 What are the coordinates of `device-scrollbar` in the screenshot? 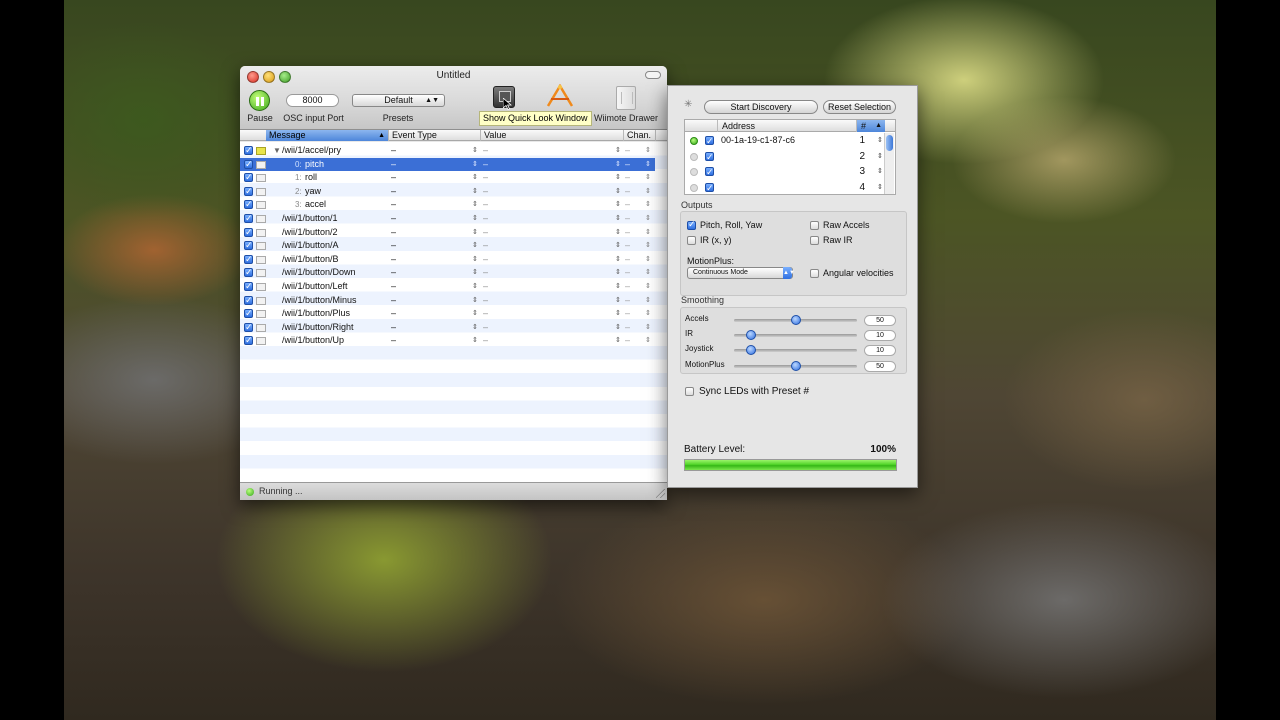 It's located at (889, 163).